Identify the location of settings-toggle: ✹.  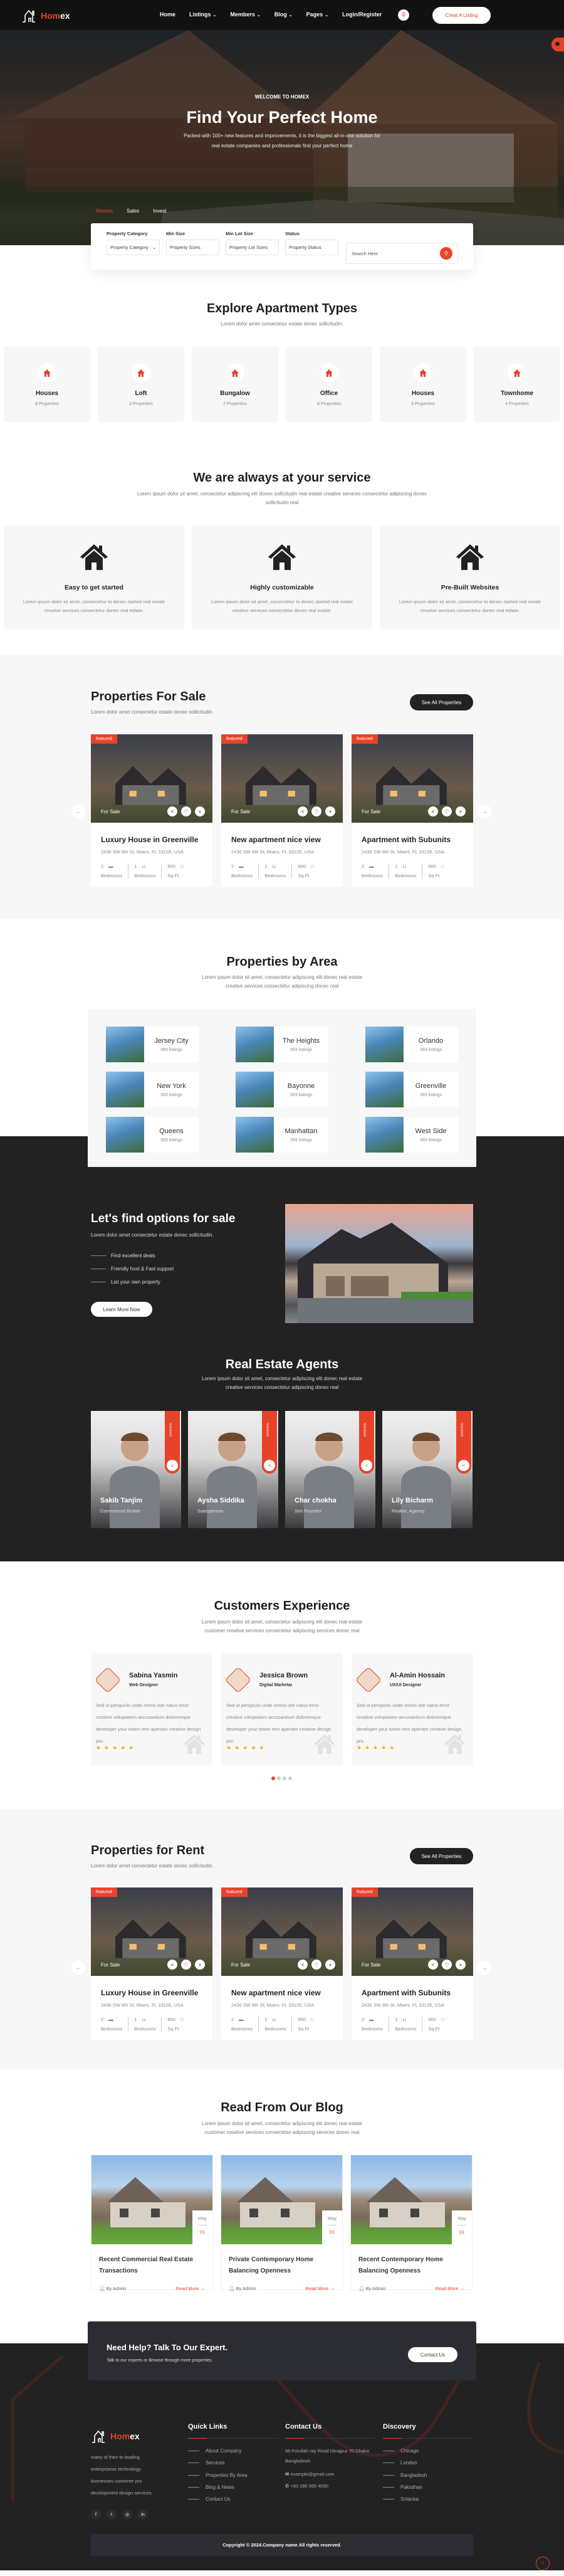
(557, 44).